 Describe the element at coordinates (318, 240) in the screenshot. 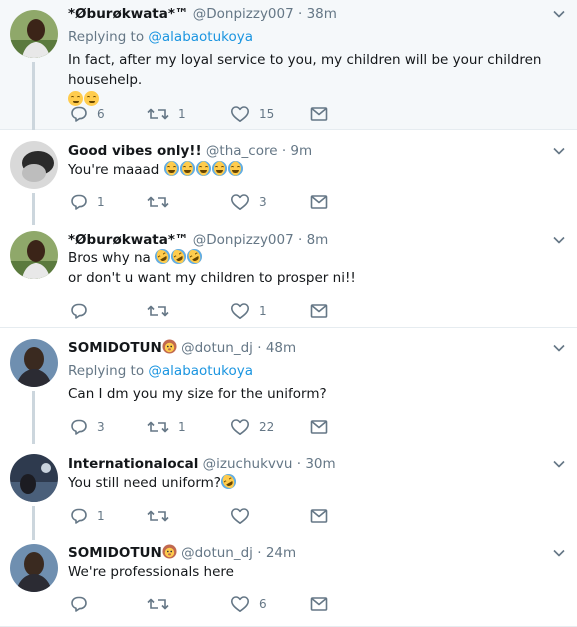

I see `timestamp: 8m` at that location.